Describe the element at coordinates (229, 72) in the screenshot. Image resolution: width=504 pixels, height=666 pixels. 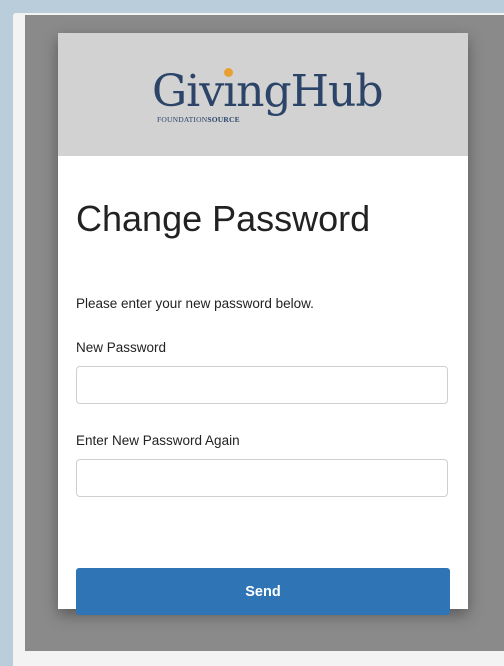
I see `logo-i-dot` at that location.